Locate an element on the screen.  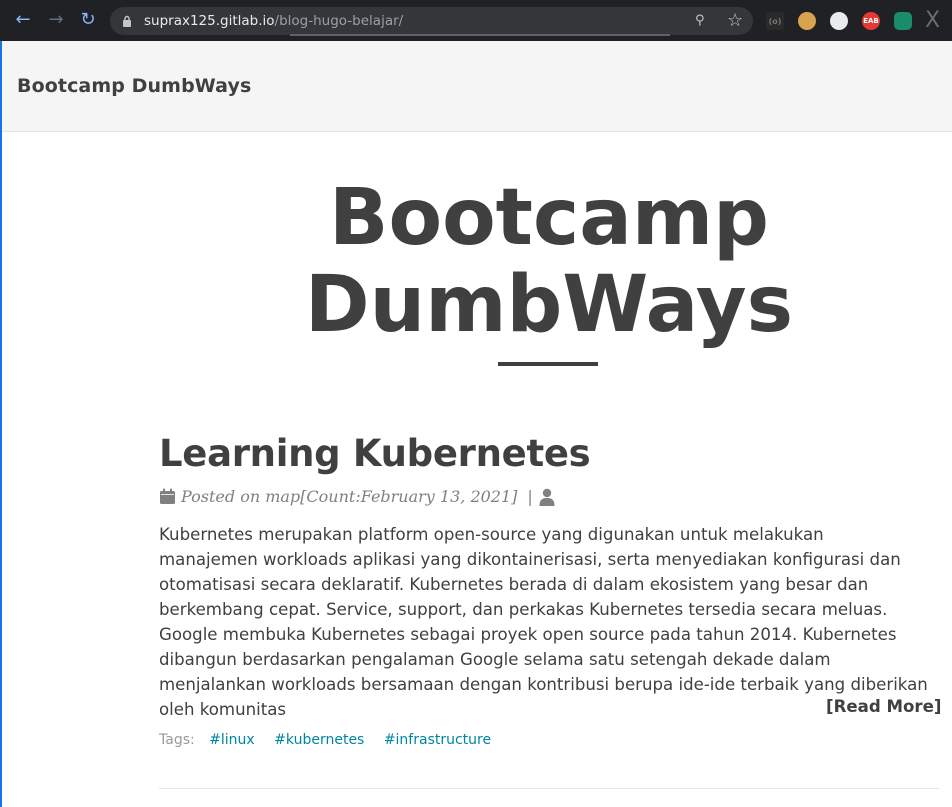
bookmark-star-icon: ☆ is located at coordinates (735, 20).